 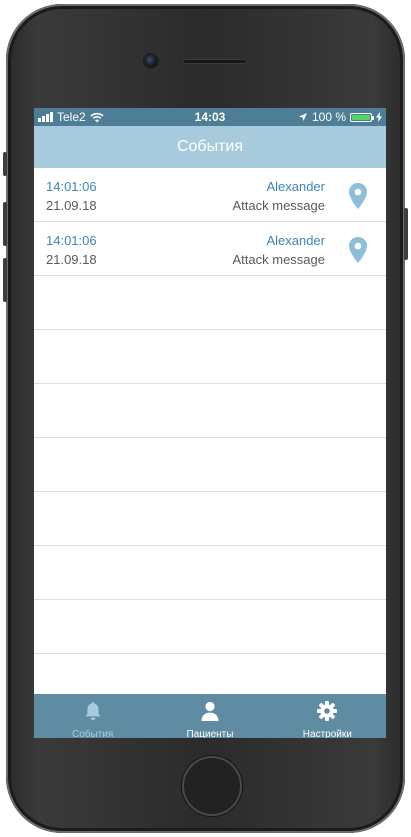 I want to click on mute-switch, so click(x=5, y=164).